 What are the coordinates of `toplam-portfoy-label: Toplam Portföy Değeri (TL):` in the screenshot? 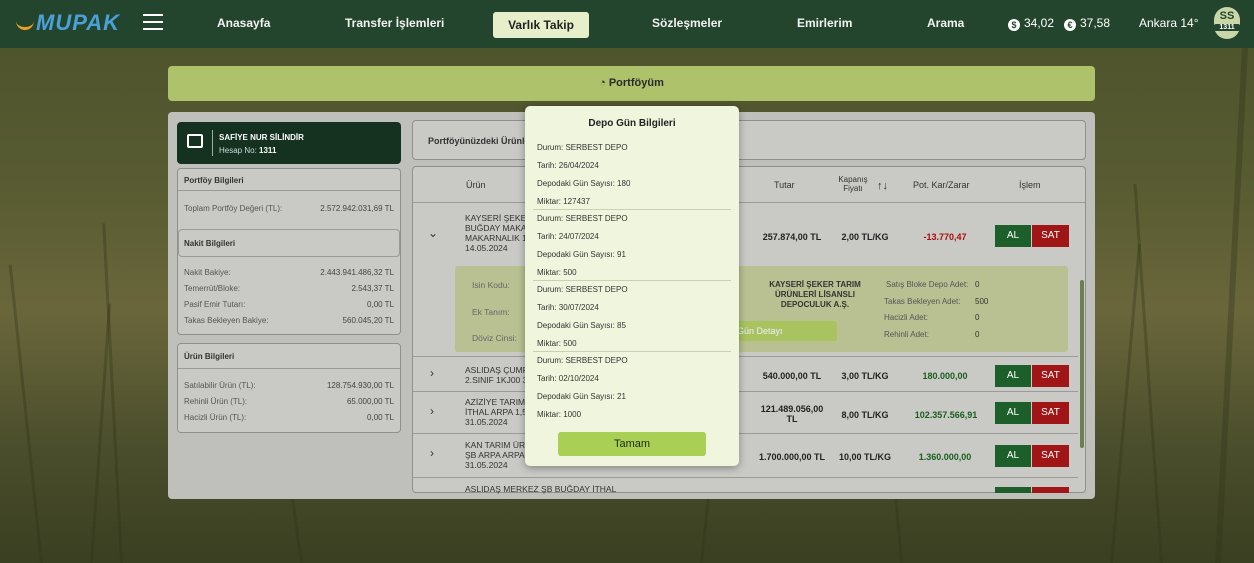 It's located at (233, 208).